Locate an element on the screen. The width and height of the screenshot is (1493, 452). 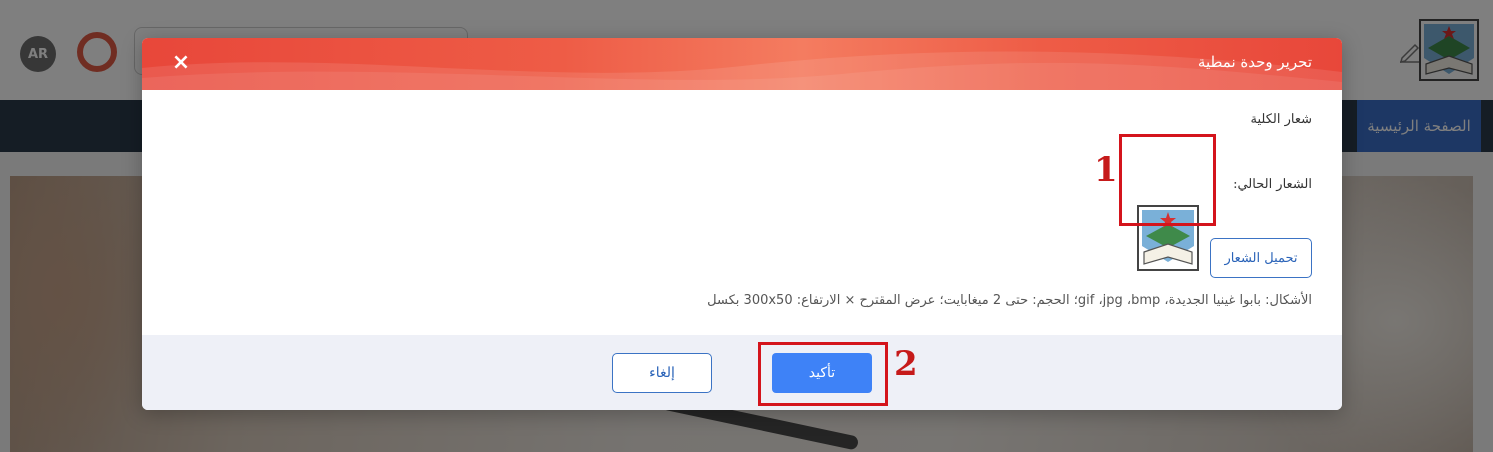
dialog-header: × تحرير وحدة نمطية is located at coordinates (742, 64).